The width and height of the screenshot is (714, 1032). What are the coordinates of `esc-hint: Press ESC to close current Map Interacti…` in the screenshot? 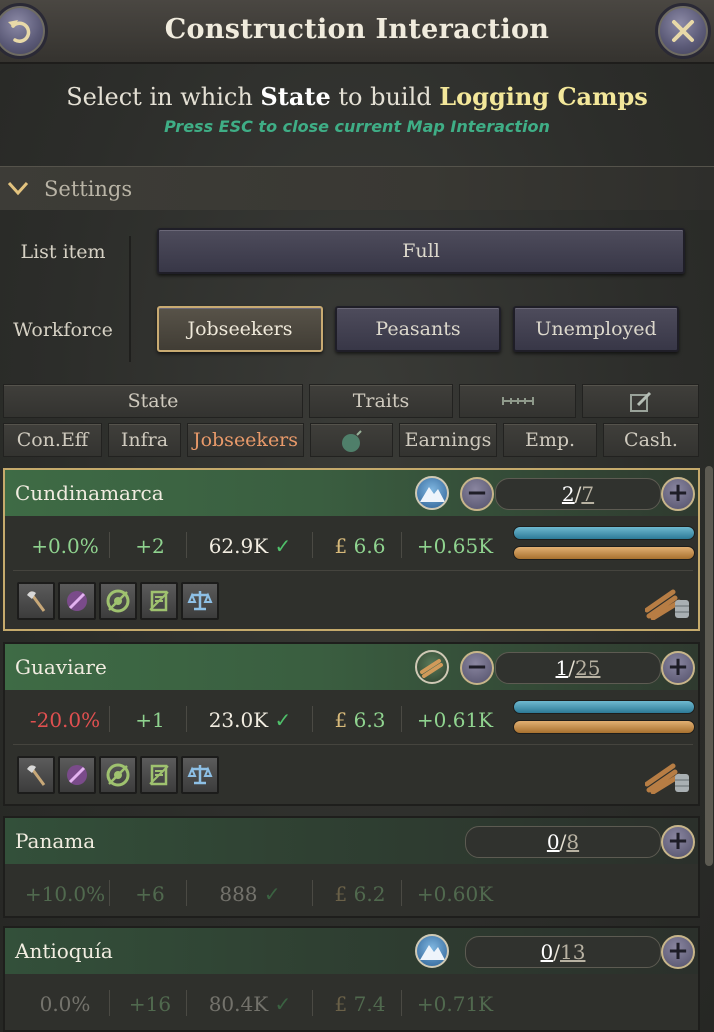 It's located at (357, 126).